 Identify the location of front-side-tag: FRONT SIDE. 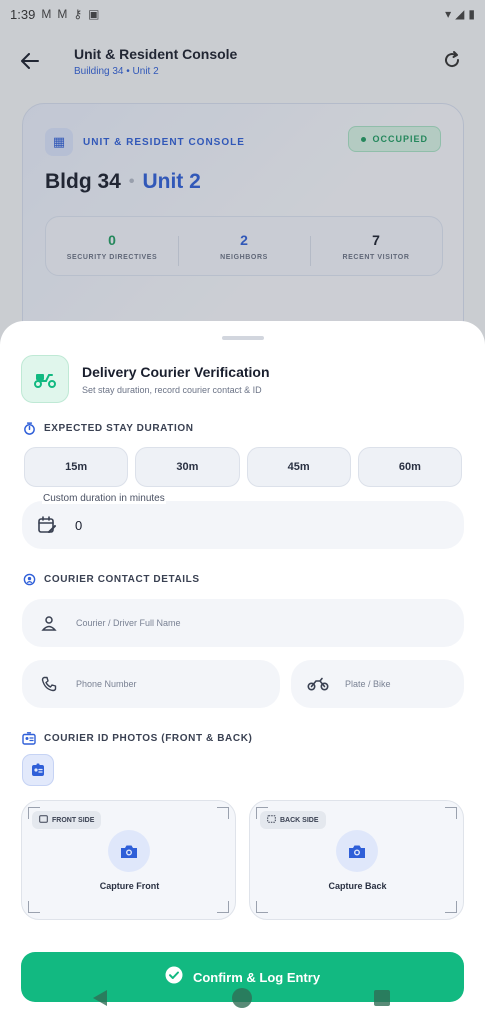
(67, 820).